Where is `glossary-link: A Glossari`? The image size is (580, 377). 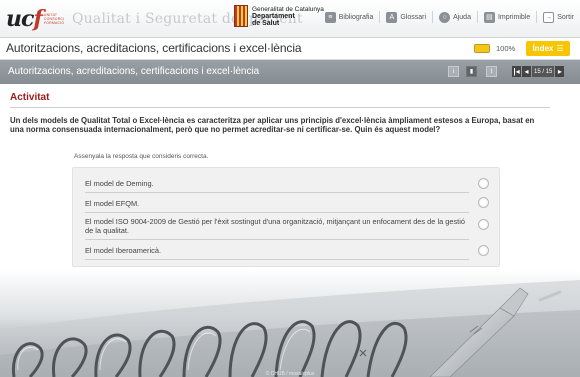 glossary-link: A Glossari is located at coordinates (406, 17).